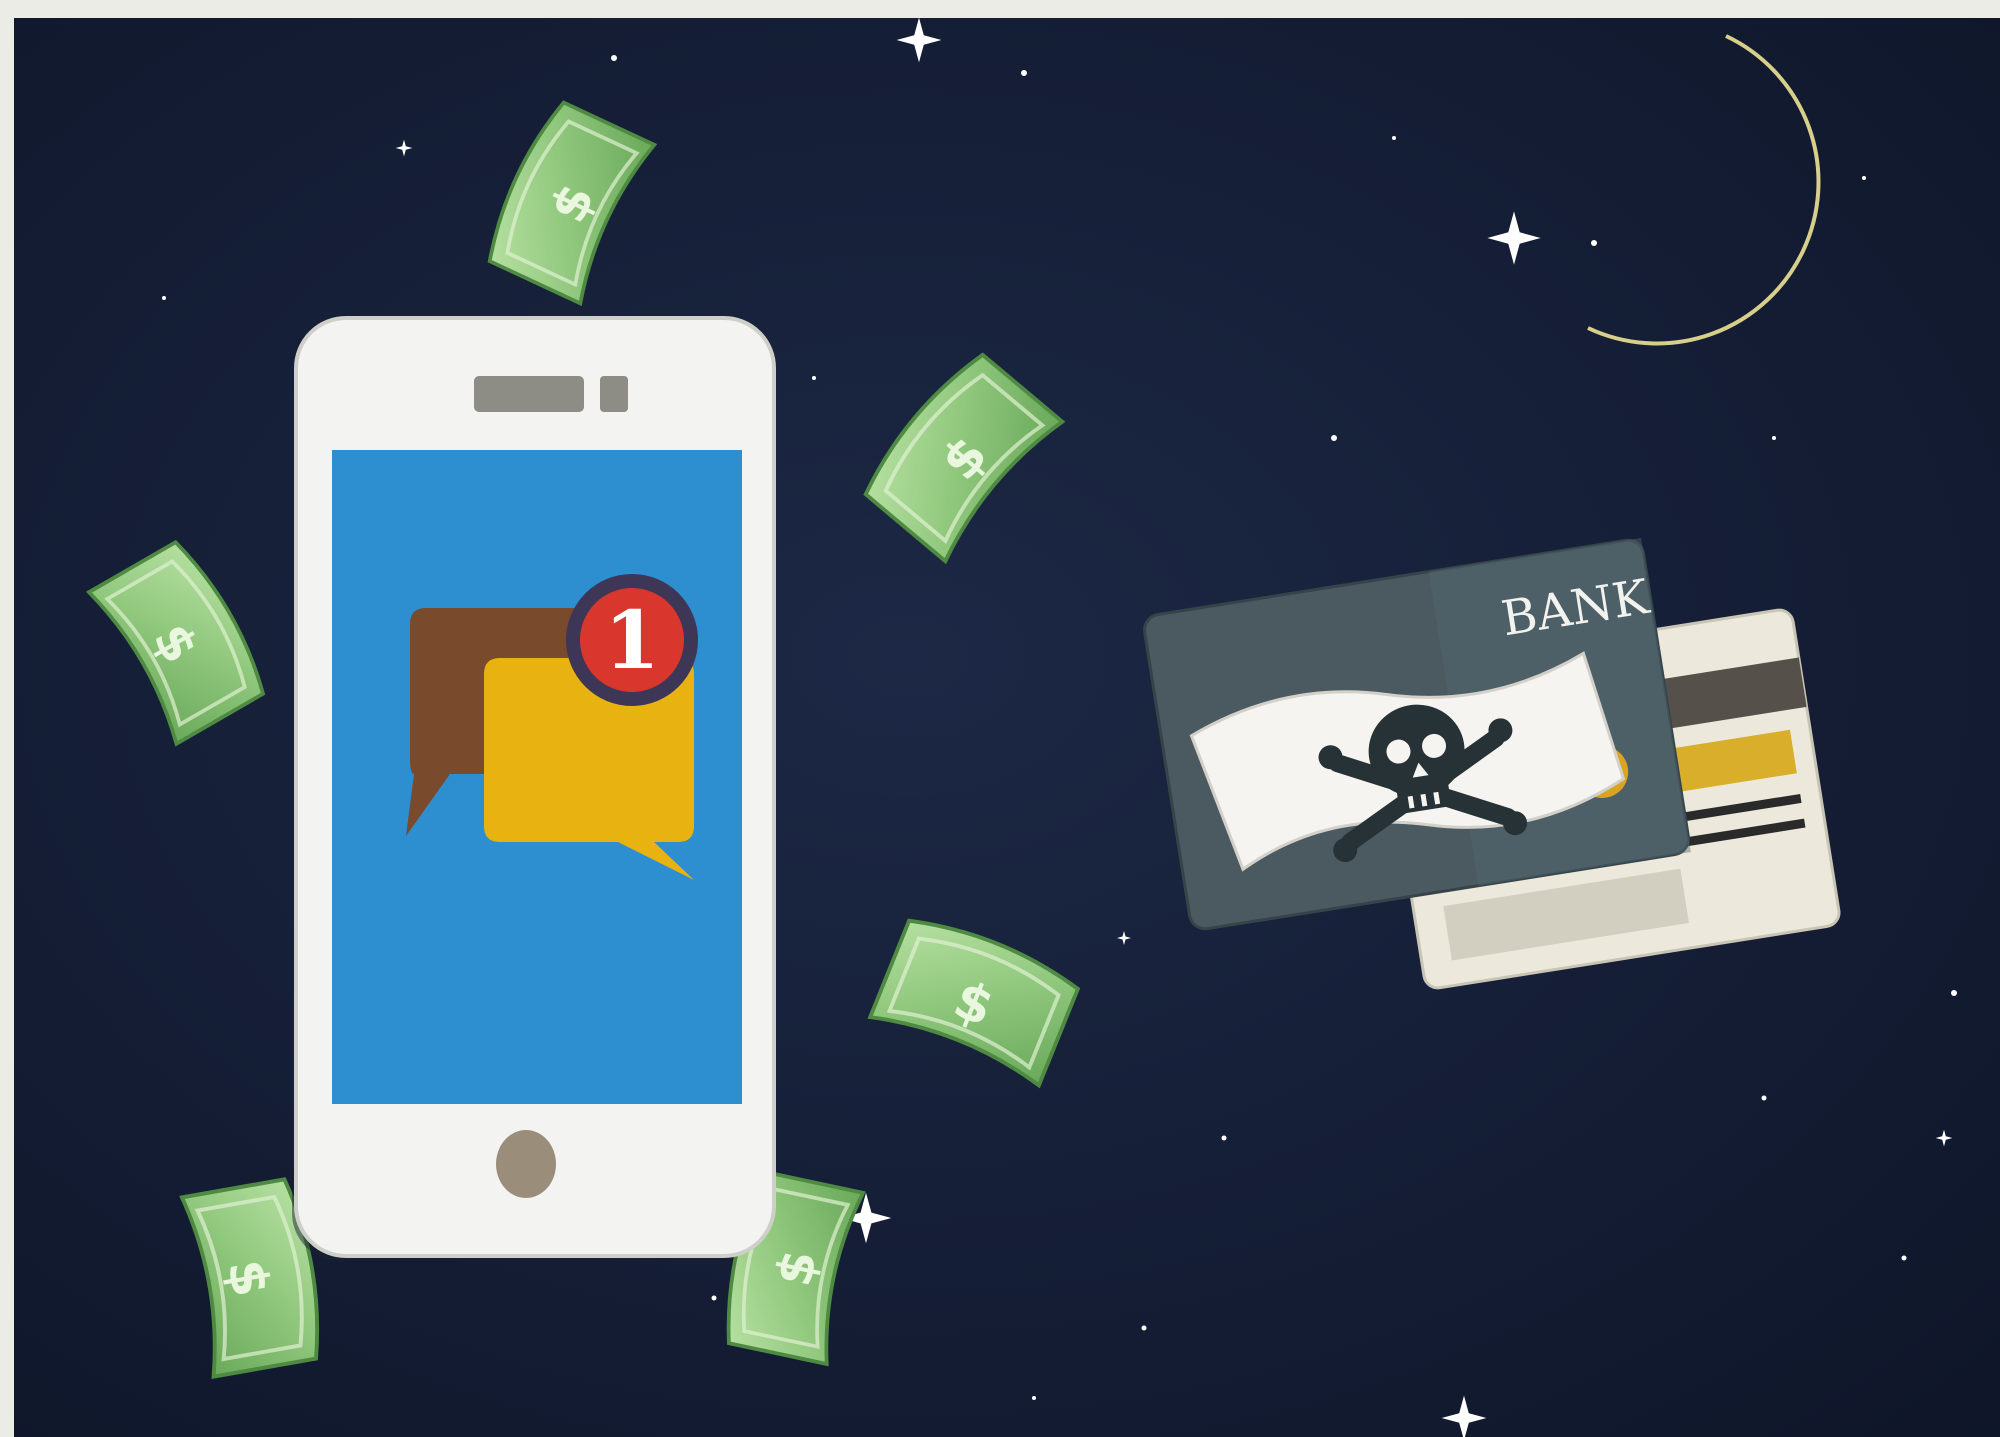 This screenshot has width=2000, height=1437. What do you see at coordinates (614, 394) in the screenshot?
I see `phone-camera` at bounding box center [614, 394].